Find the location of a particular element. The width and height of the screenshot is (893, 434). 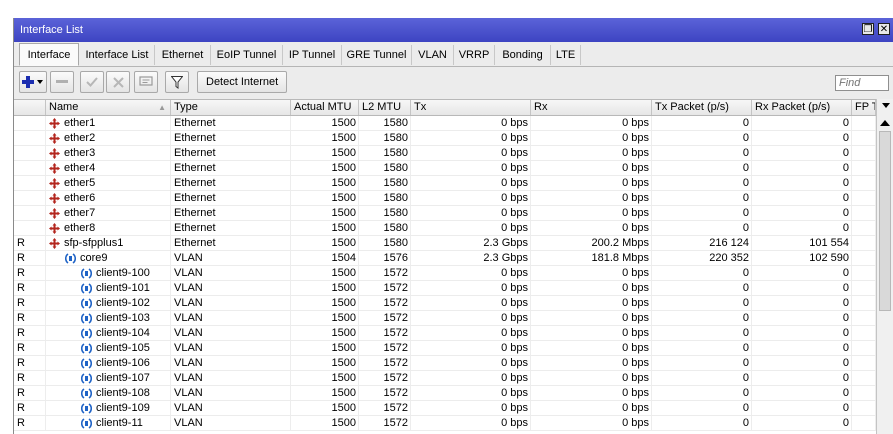

table-row: Rclient9-105 VLAN 1500 1572 0 bps 0 bps 0 0 is located at coordinates (445, 348).